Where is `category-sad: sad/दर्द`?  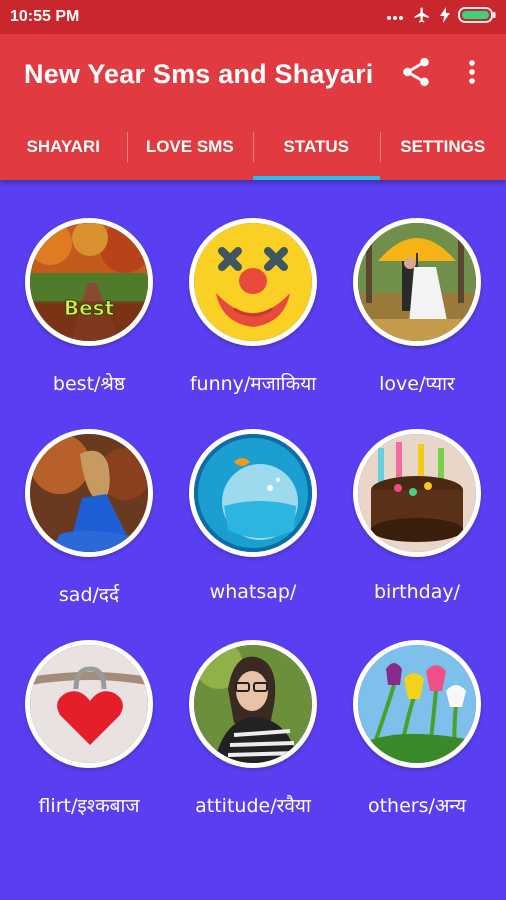
category-sad: sad/दर्द is located at coordinates (89, 529).